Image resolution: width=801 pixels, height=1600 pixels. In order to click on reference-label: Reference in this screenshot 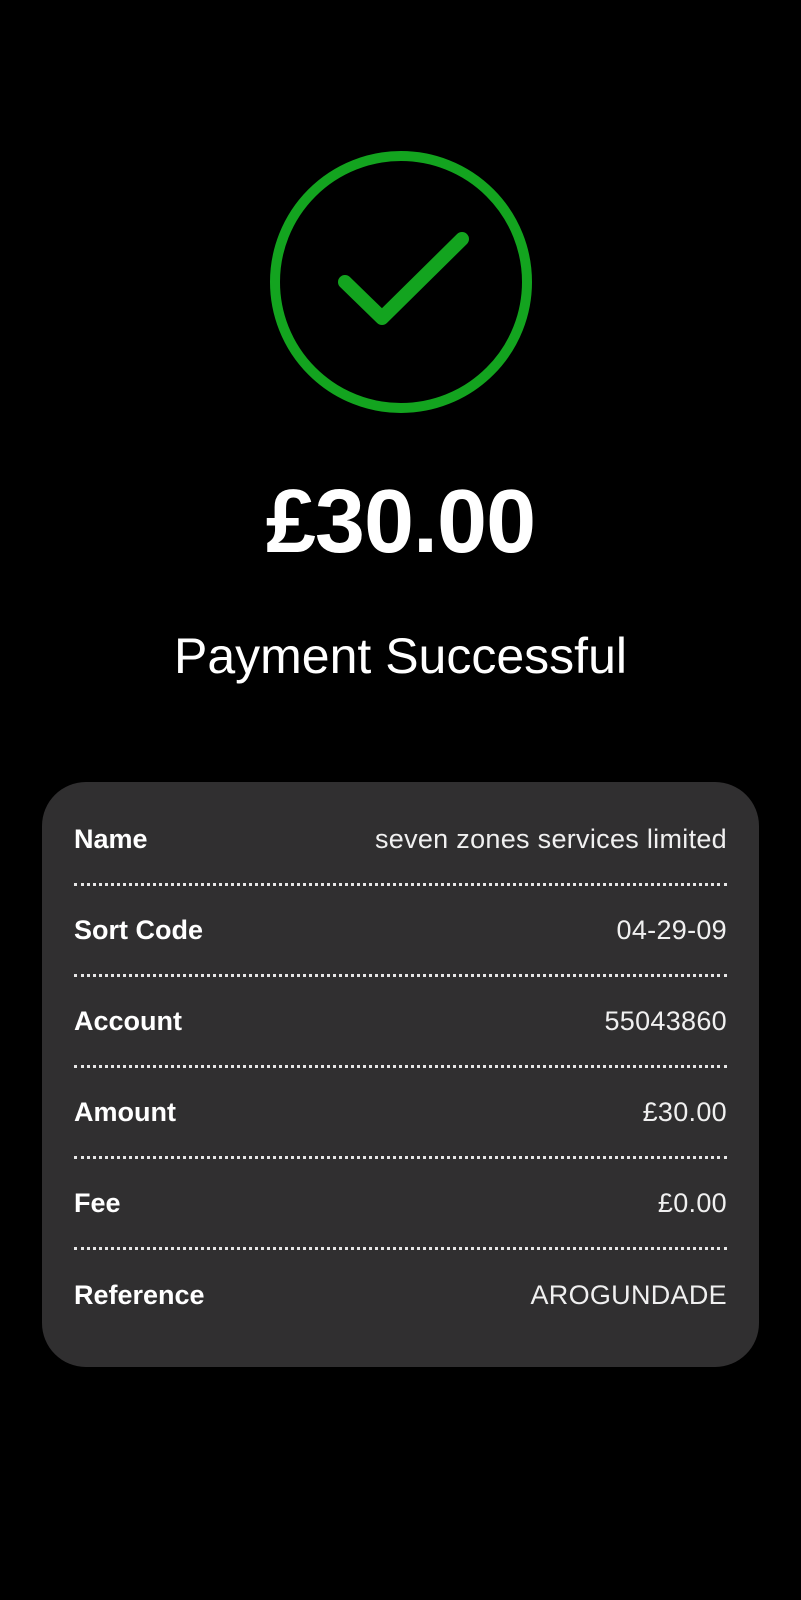, I will do `click(139, 1295)`.